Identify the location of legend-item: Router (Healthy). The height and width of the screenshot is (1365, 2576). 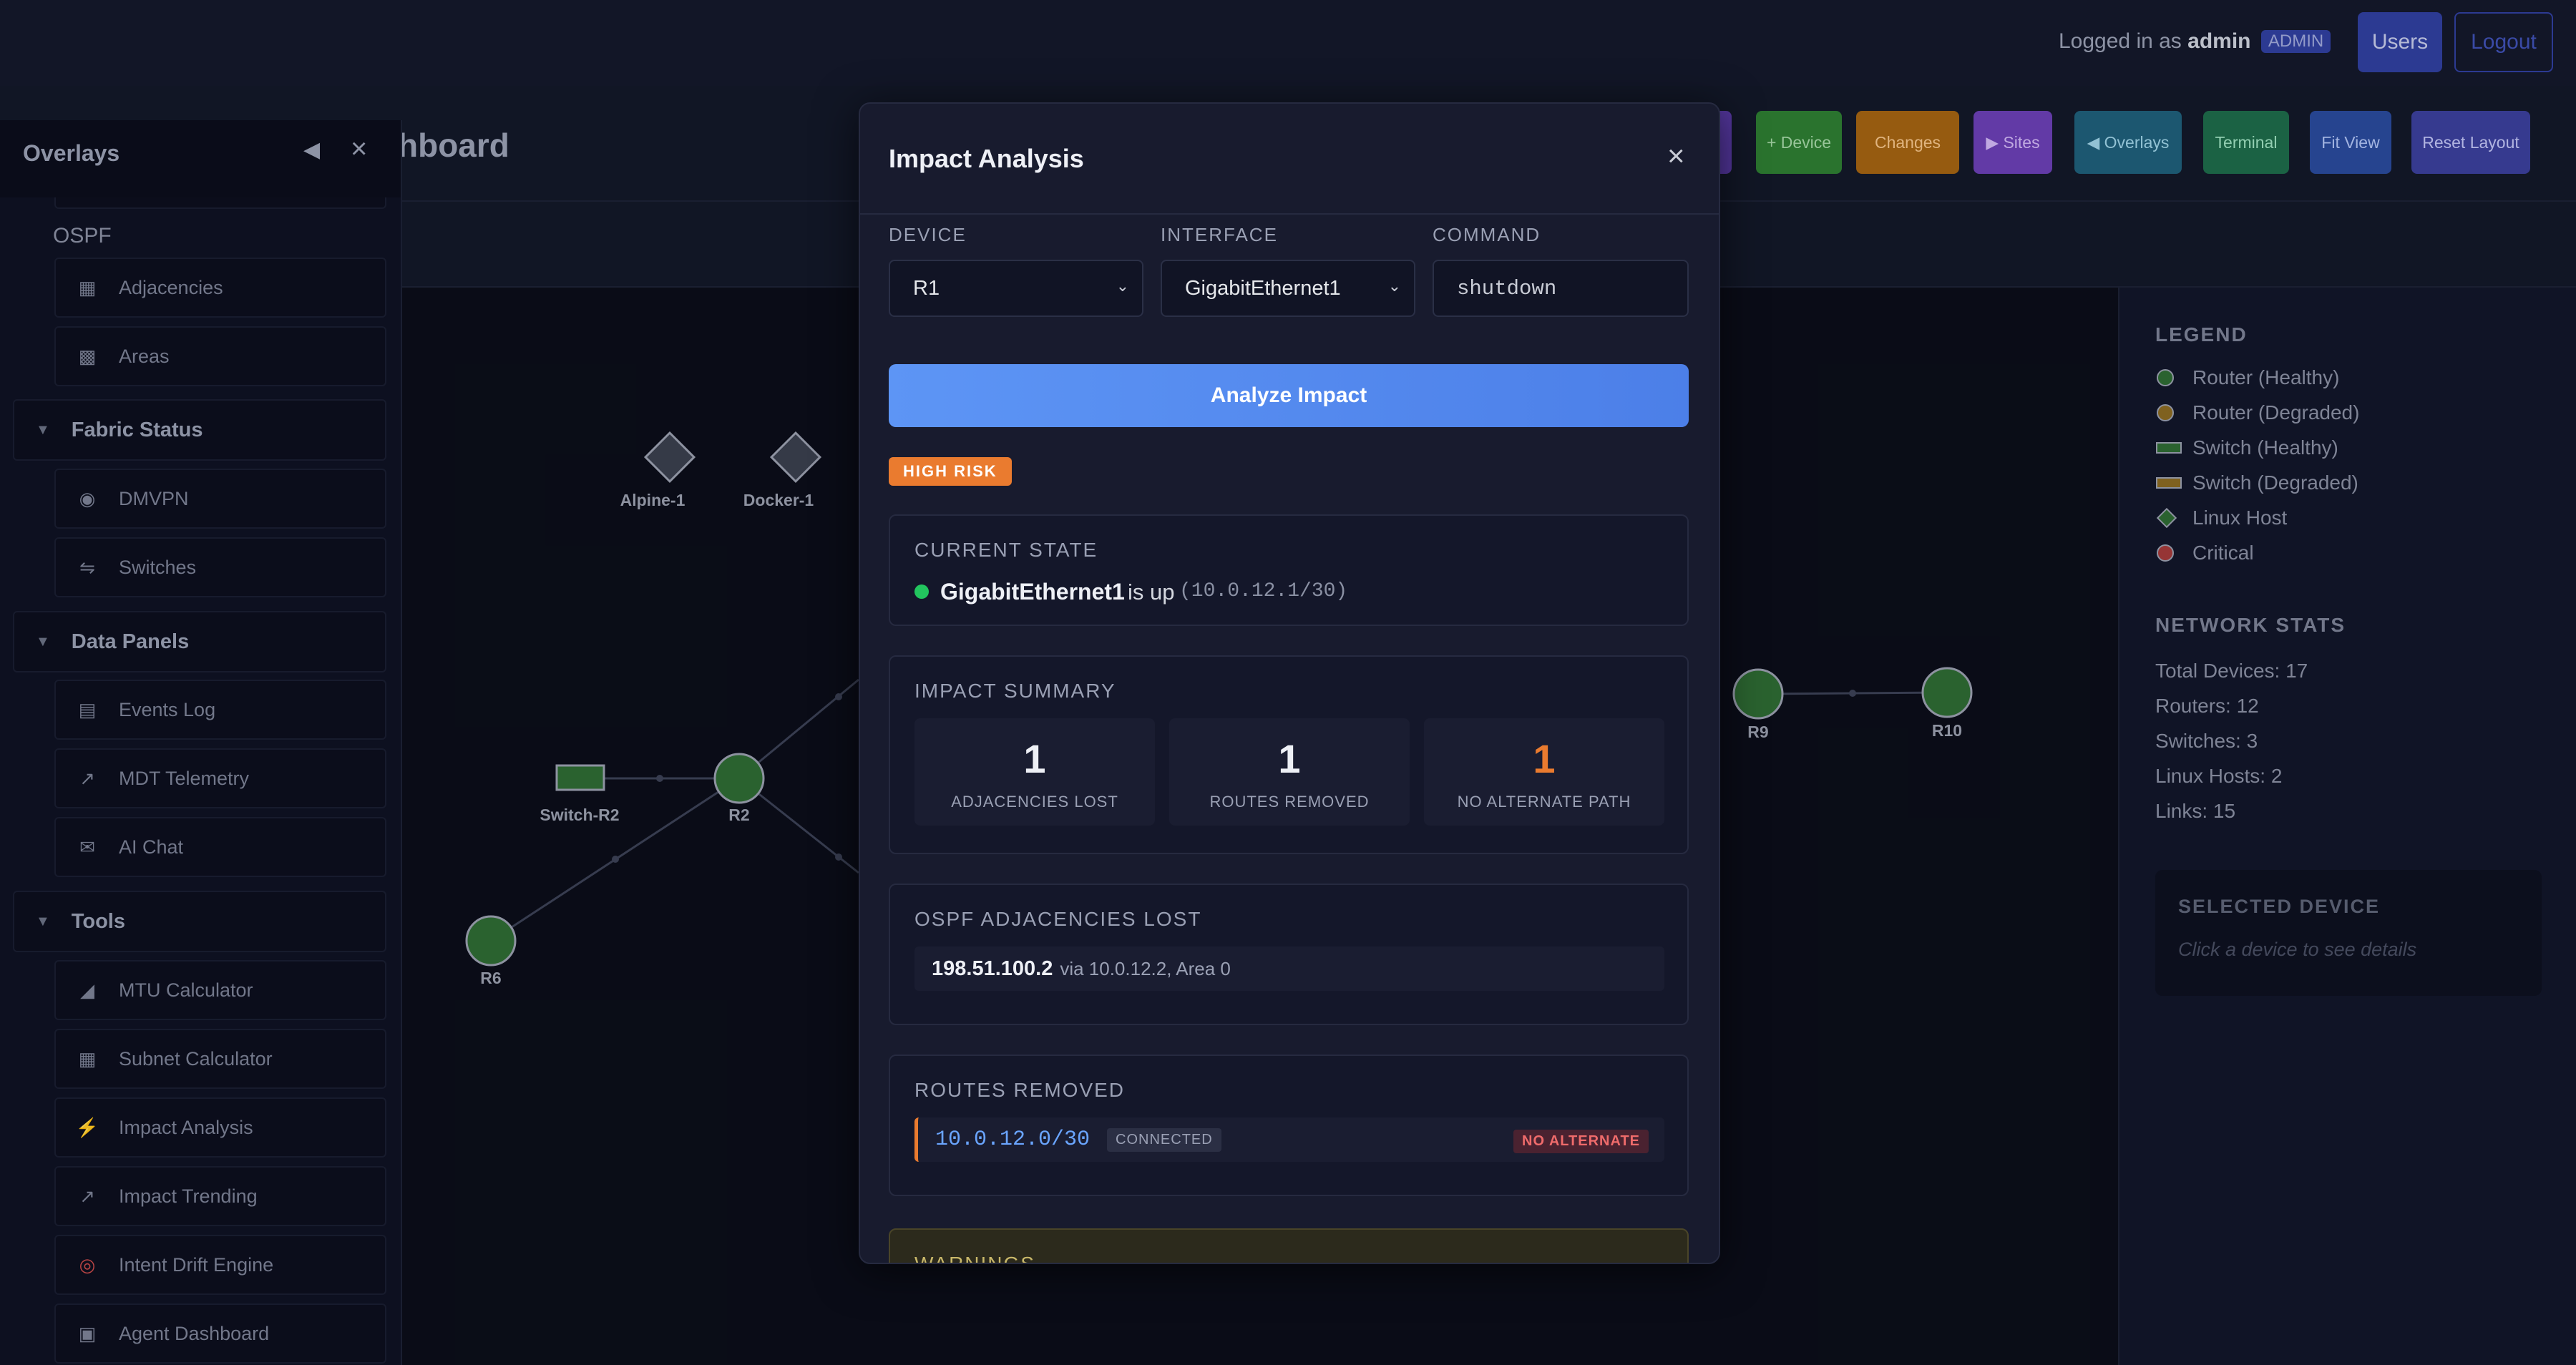
(2247, 377).